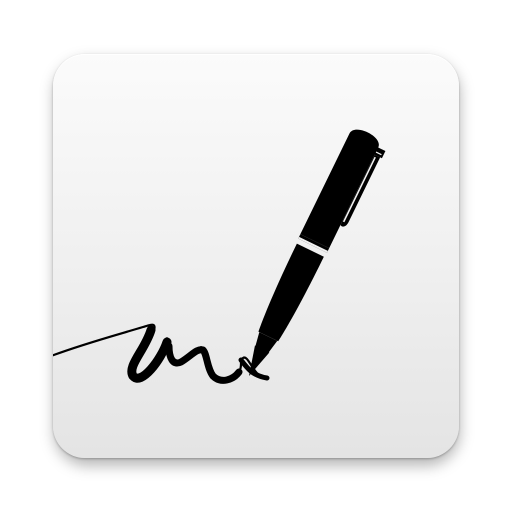 The width and height of the screenshot is (512, 512). What do you see at coordinates (317, 252) in the screenshot?
I see `fountain-pen-icon` at bounding box center [317, 252].